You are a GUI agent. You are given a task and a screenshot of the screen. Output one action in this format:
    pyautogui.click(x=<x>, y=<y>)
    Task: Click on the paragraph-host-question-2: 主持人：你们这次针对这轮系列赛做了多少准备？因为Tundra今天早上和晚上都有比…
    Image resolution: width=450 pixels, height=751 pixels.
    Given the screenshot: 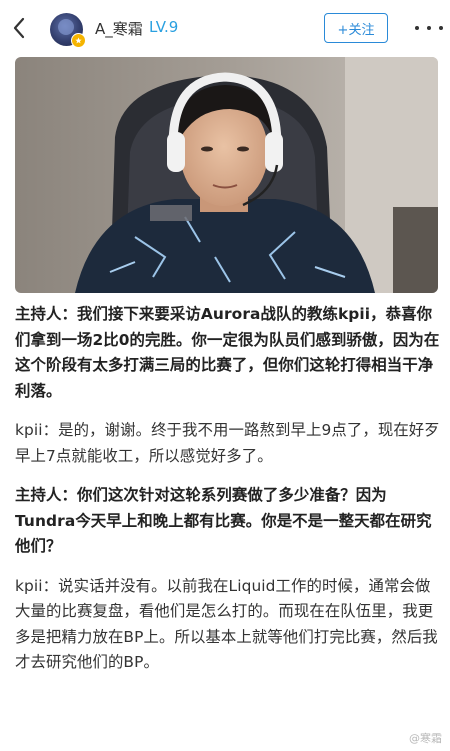 What is the action you would take?
    pyautogui.click(x=223, y=520)
    